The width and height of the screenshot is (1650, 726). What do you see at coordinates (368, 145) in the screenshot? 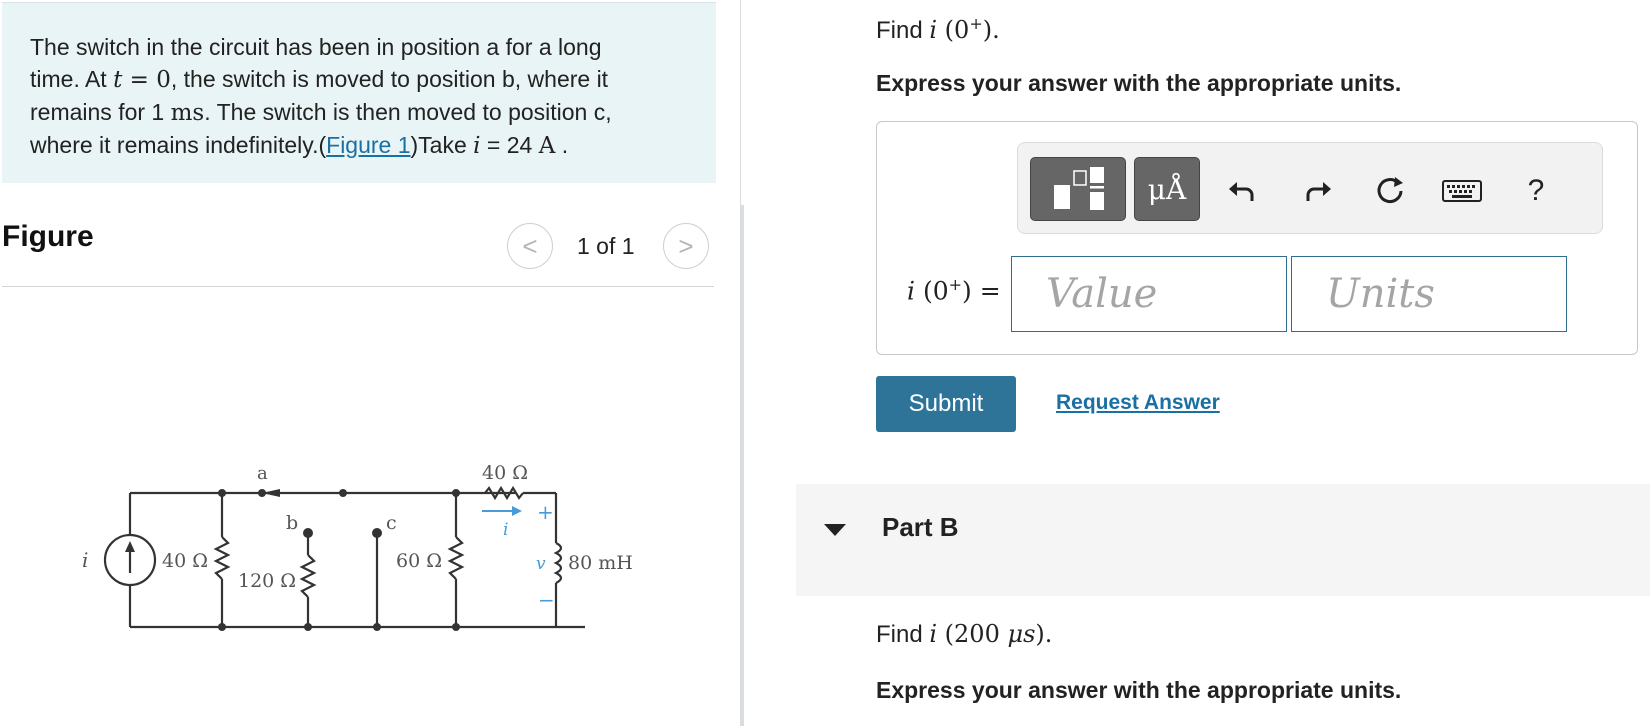
I see `figure-link: Figure 1` at bounding box center [368, 145].